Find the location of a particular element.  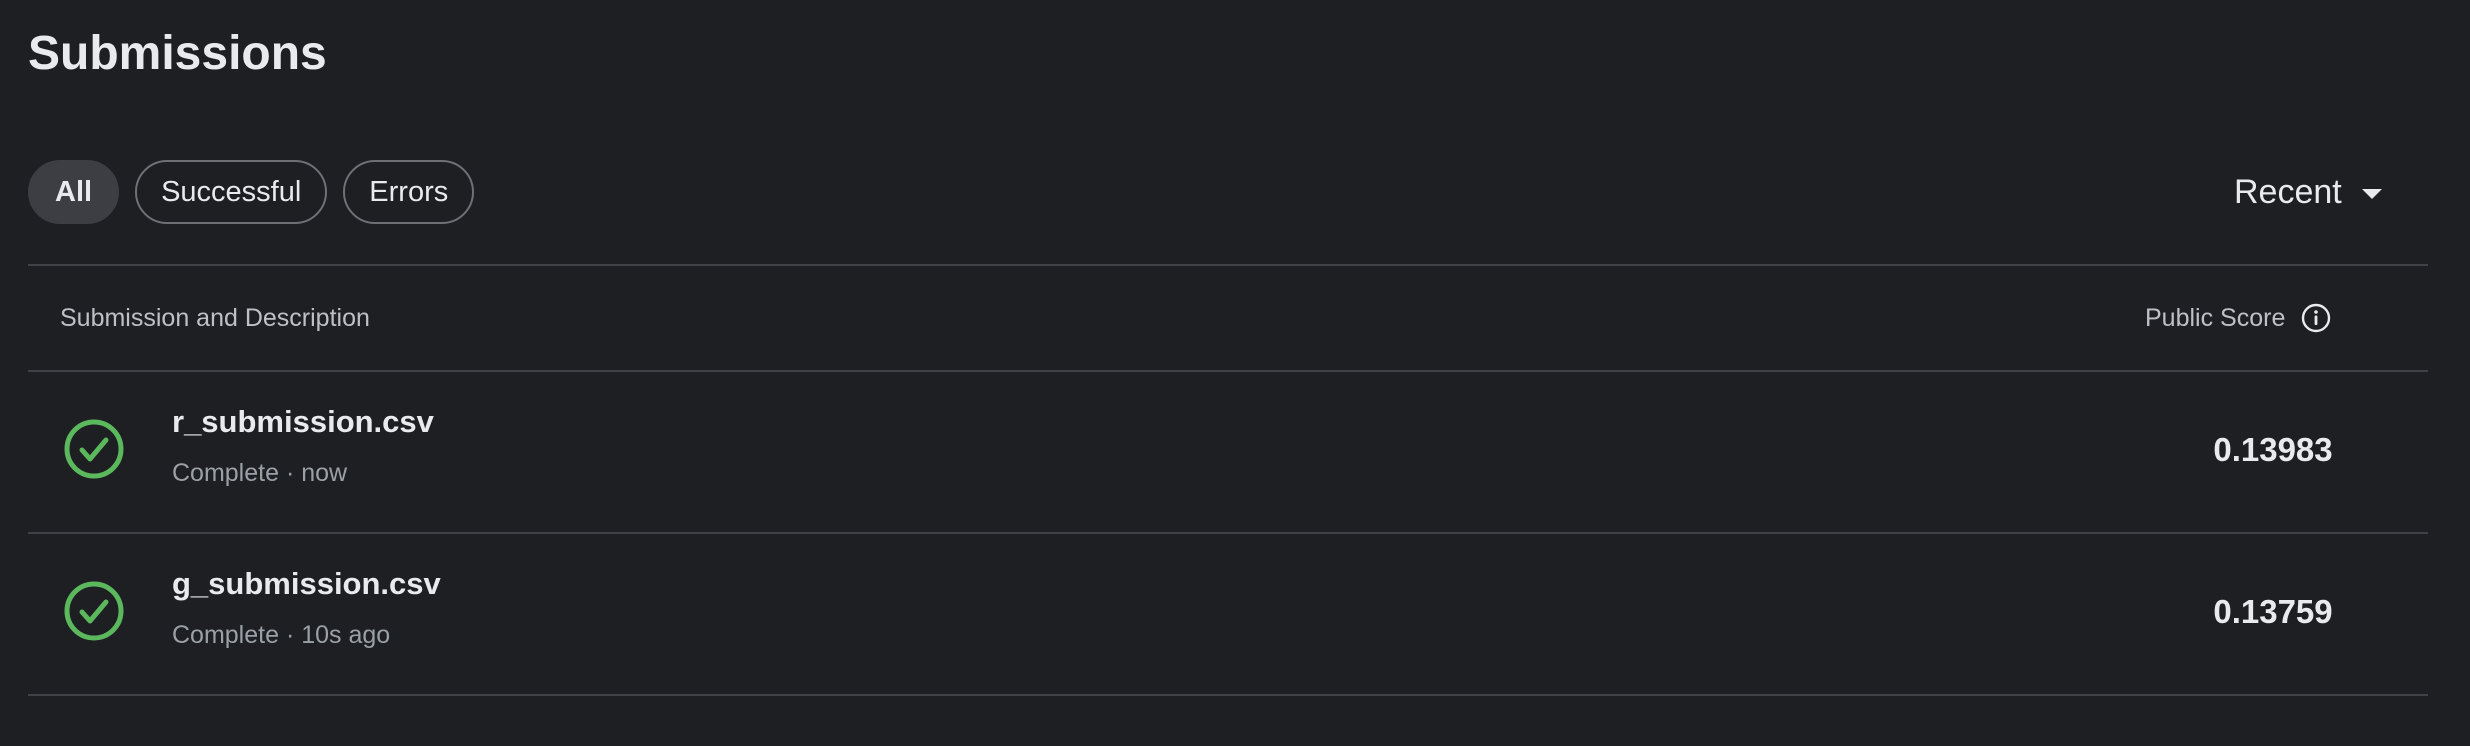

submission-file-name: r_submission.csv is located at coordinates (303, 422).